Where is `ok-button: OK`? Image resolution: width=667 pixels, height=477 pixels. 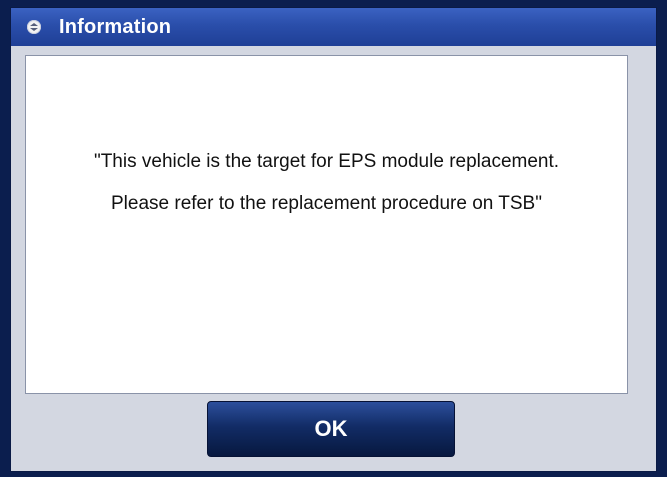 ok-button: OK is located at coordinates (331, 429).